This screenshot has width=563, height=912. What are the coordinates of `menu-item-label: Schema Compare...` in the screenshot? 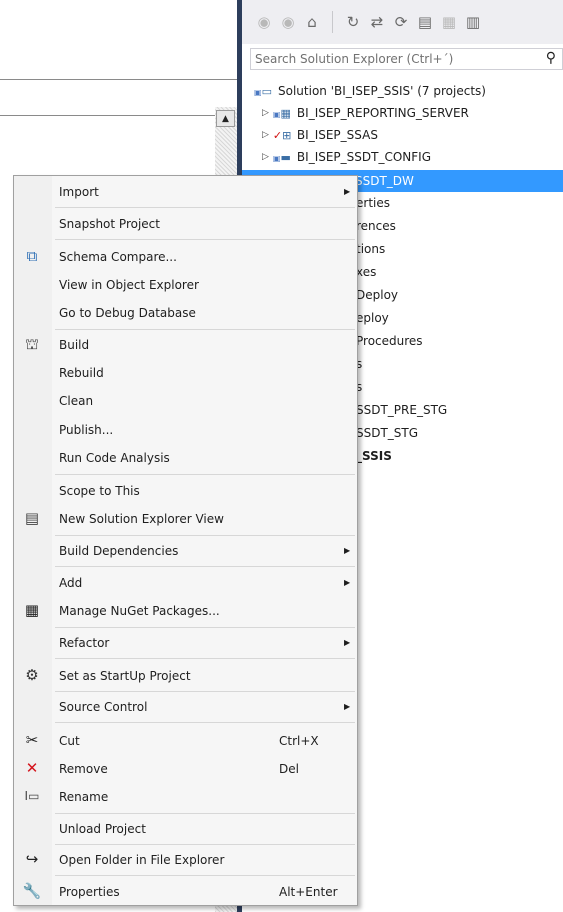 It's located at (118, 256).